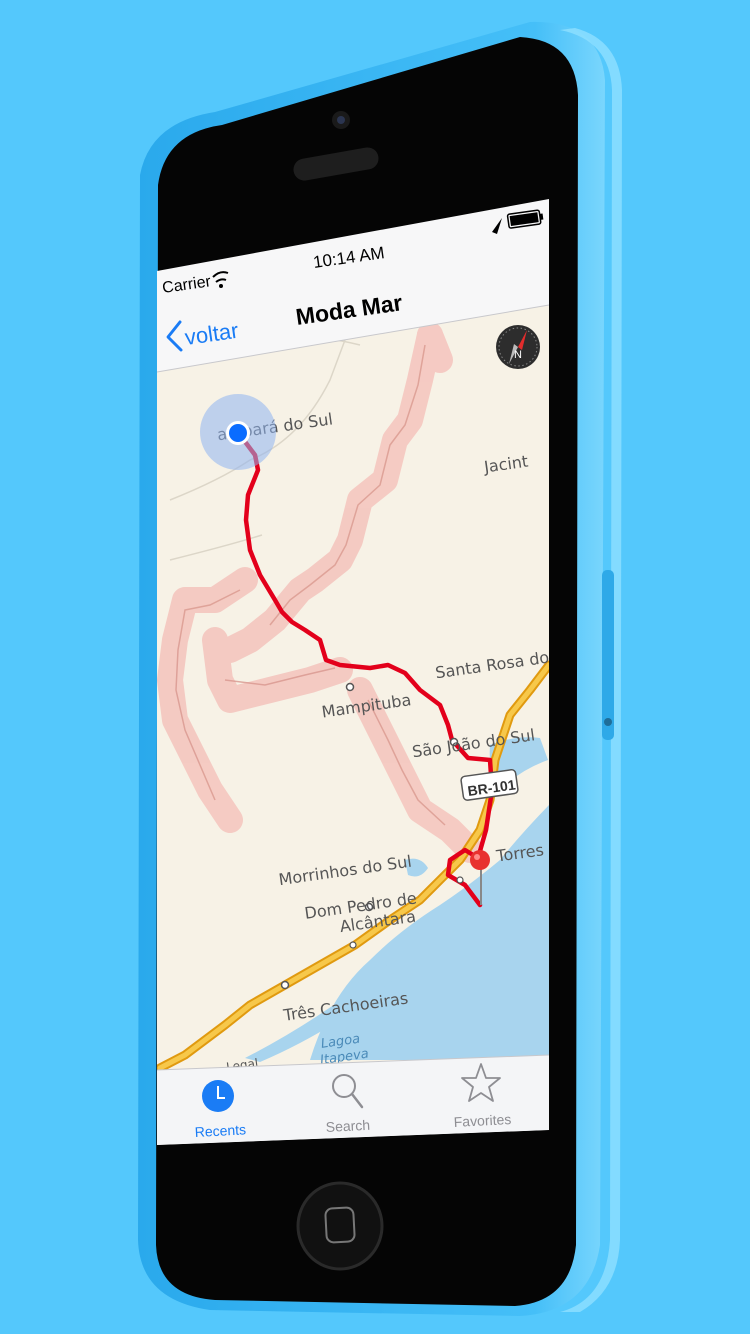 This screenshot has width=750, height=1334. Describe the element at coordinates (518, 355) in the screenshot. I see `svg-text: N` at that location.